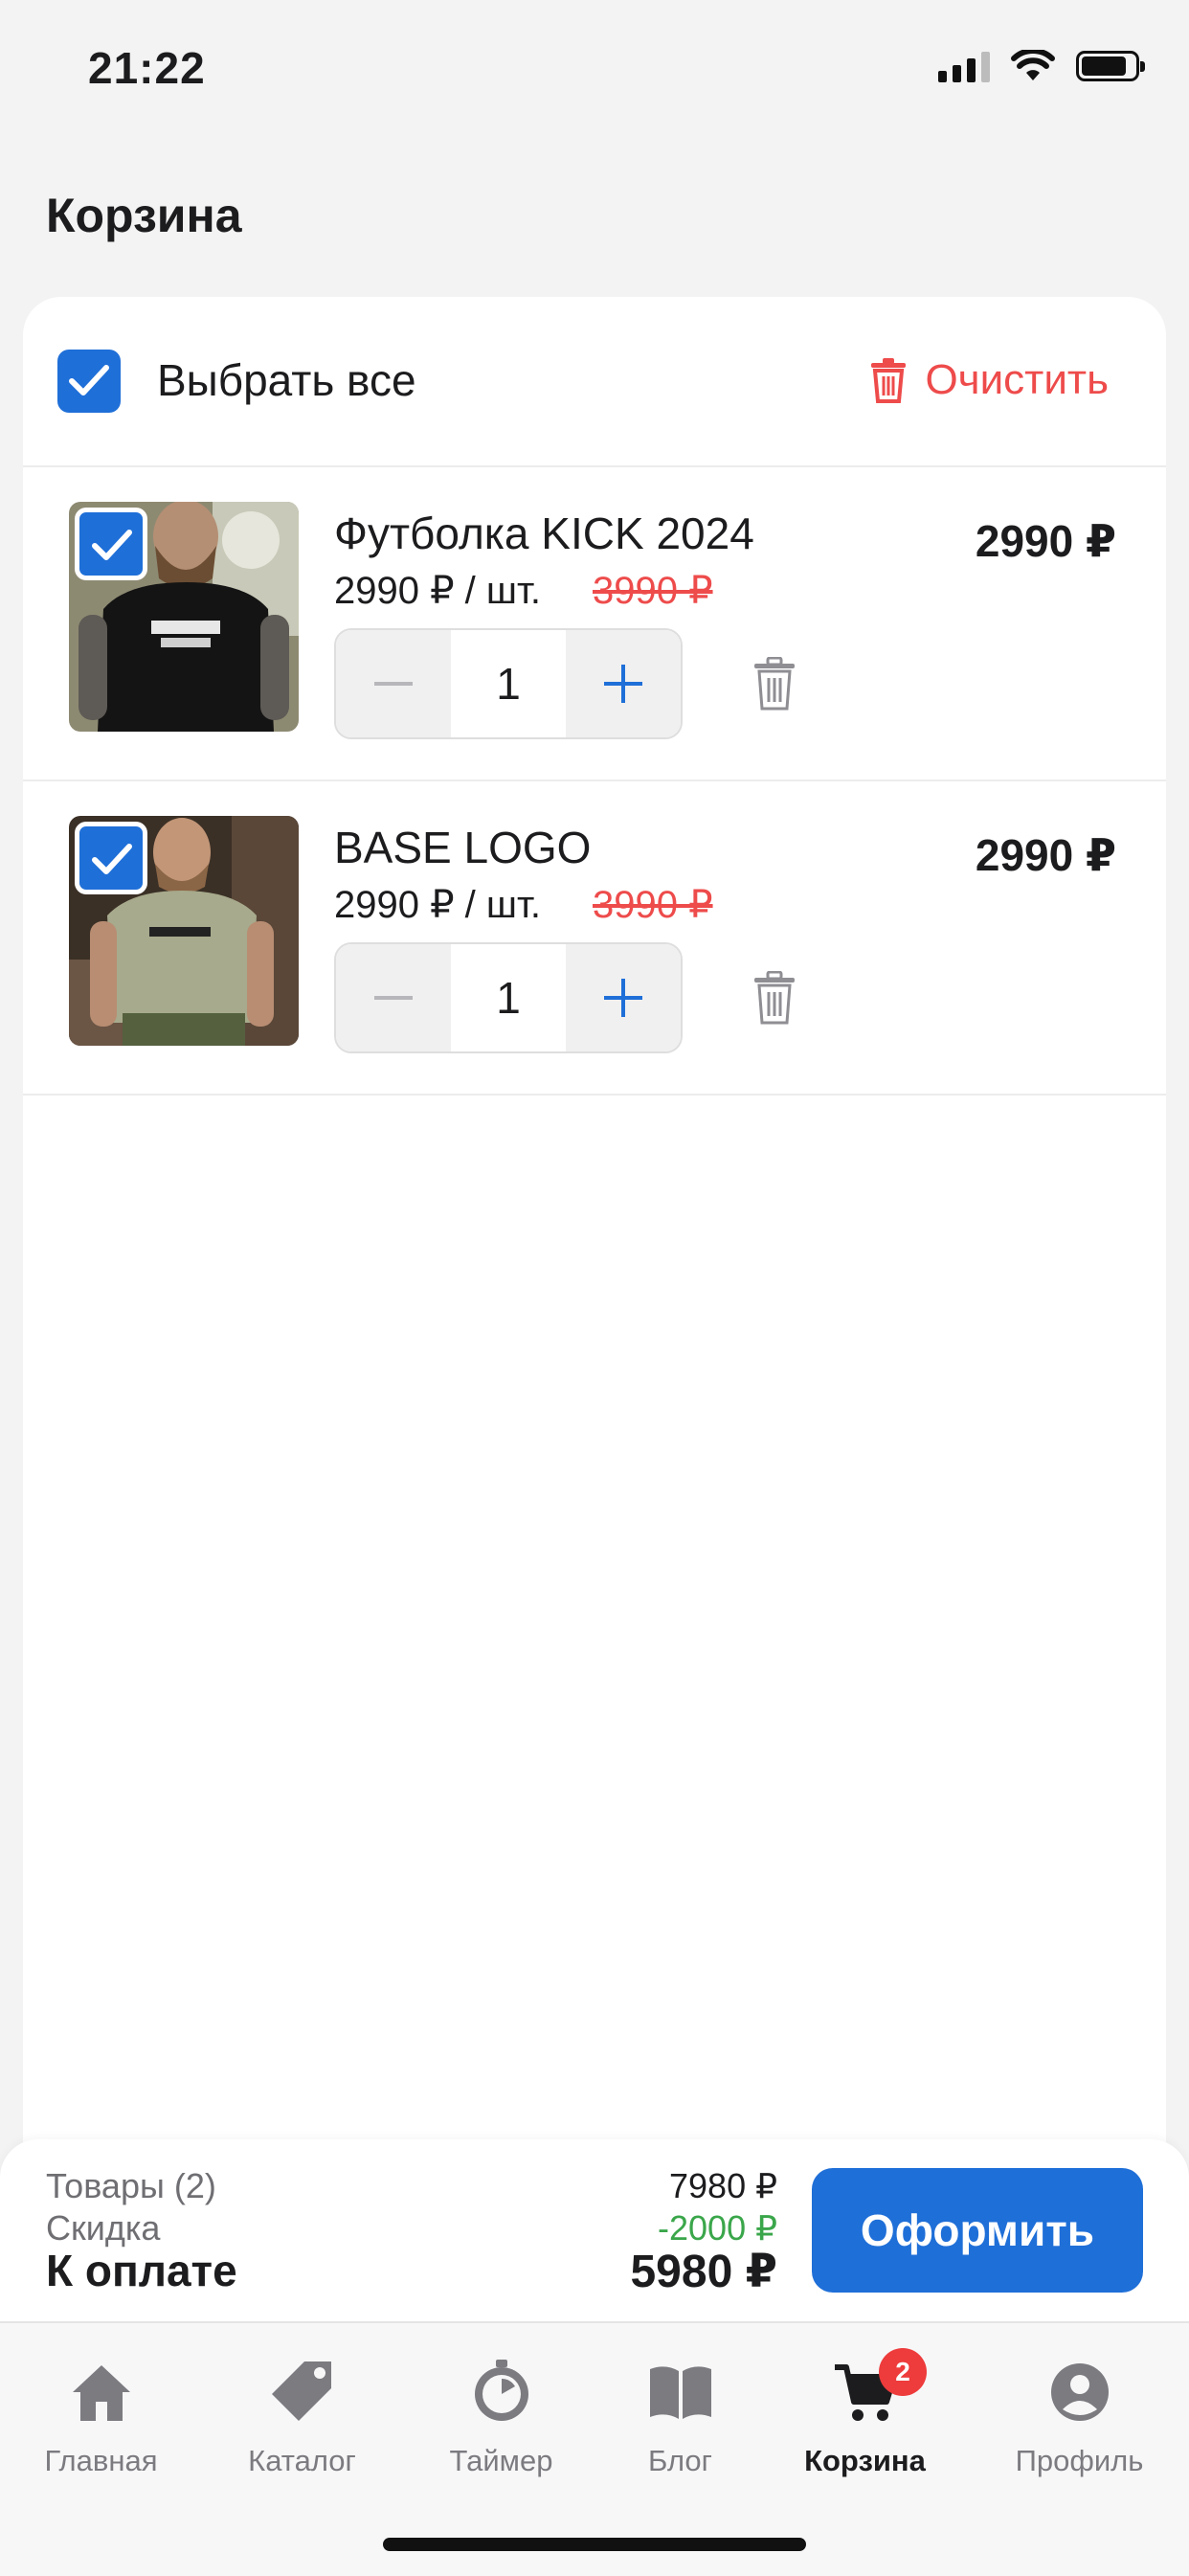 The height and width of the screenshot is (2576, 1189). What do you see at coordinates (302, 2460) in the screenshot?
I see `tab-label: Каталог` at bounding box center [302, 2460].